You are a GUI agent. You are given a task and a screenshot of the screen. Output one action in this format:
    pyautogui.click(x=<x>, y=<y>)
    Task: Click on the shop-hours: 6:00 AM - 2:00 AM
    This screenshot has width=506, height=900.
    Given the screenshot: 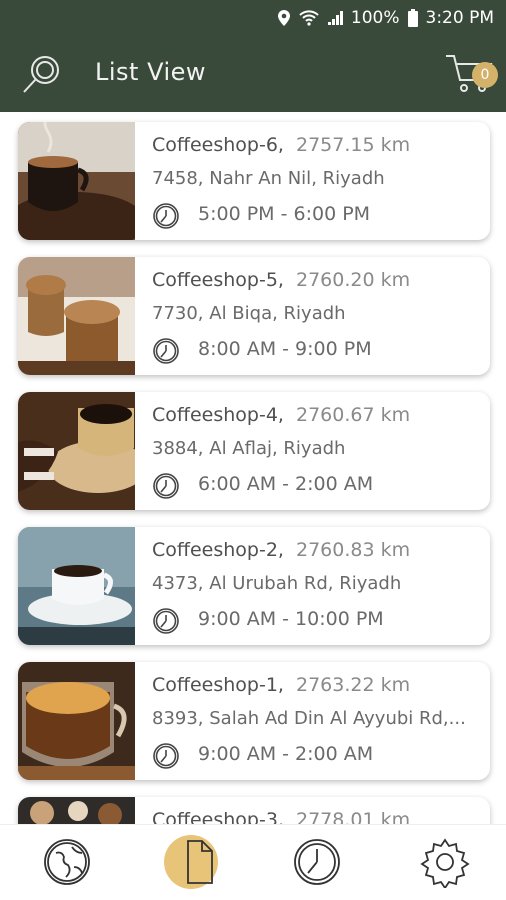 What is the action you would take?
    pyautogui.click(x=286, y=484)
    